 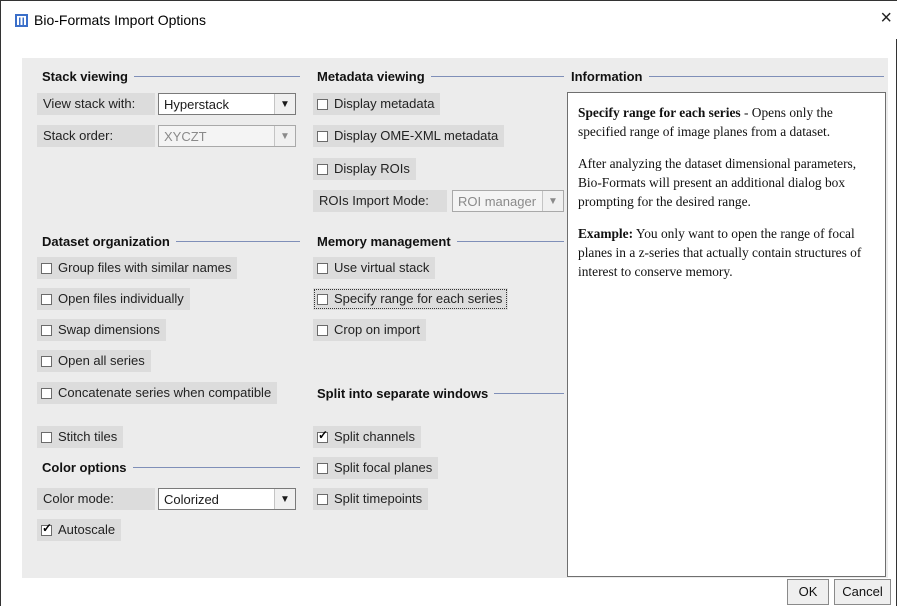 What do you see at coordinates (364, 169) in the screenshot?
I see `display-rois-checkbox: Display ROIs` at bounding box center [364, 169].